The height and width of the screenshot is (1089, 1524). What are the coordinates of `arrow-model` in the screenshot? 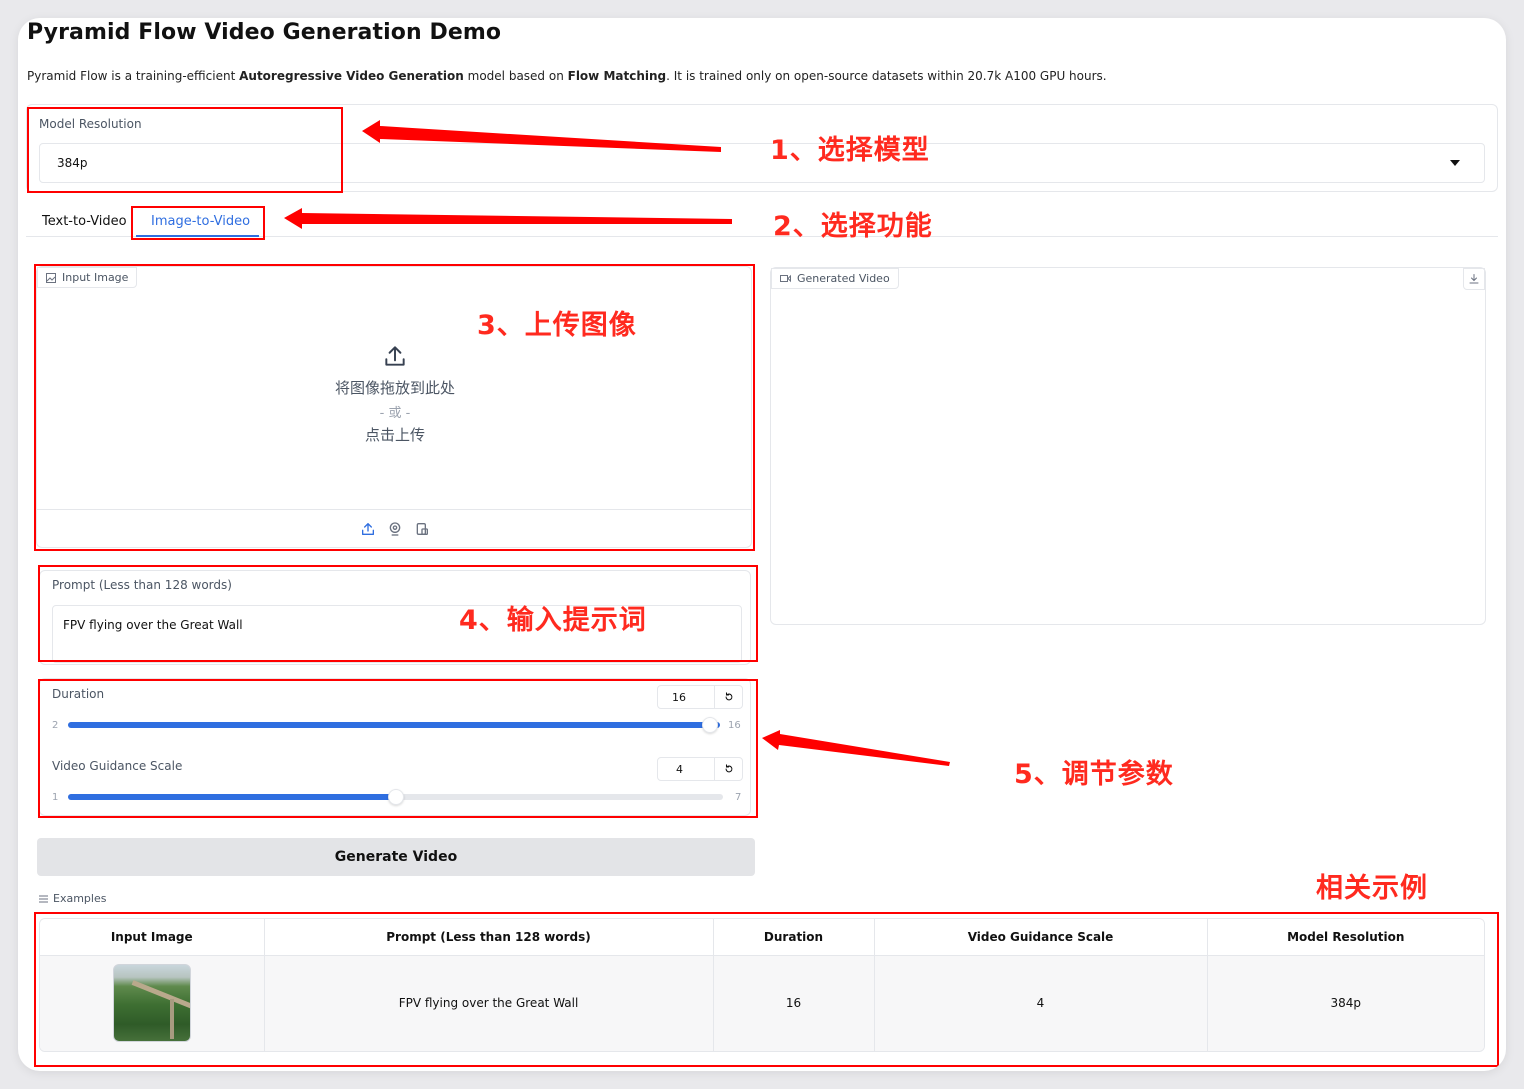 It's located at (541, 136).